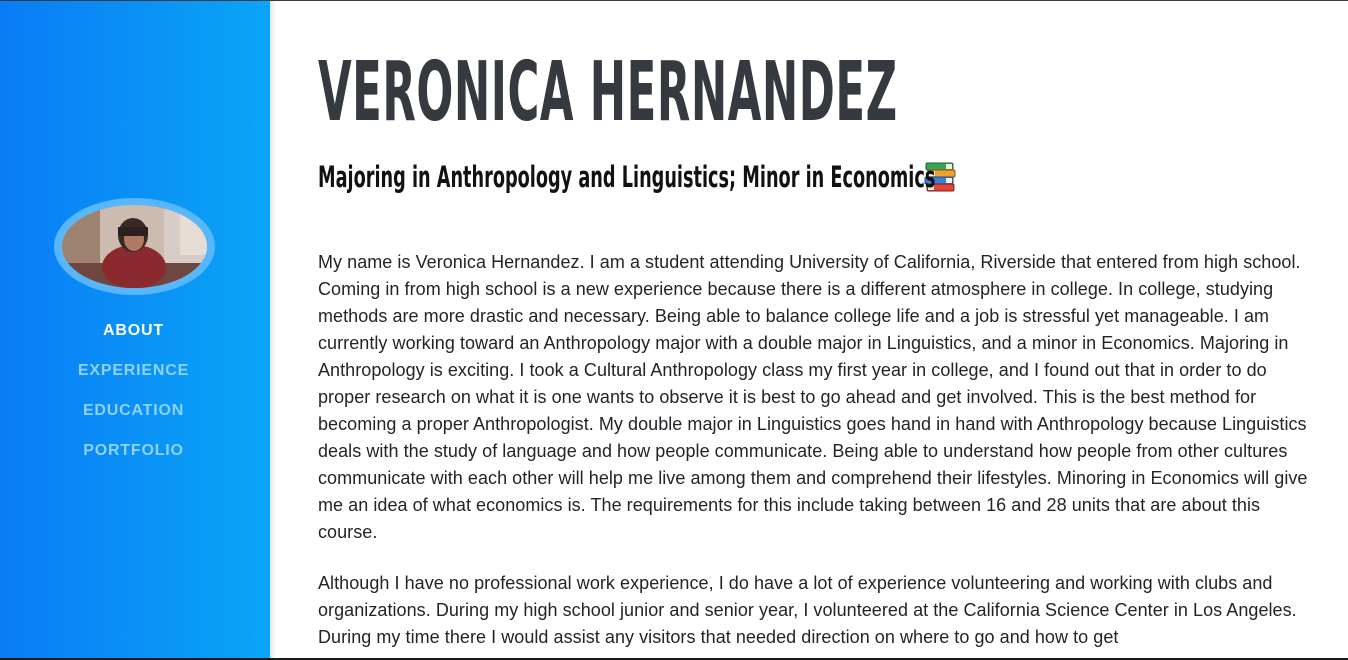 This screenshot has width=1348, height=660. I want to click on profile-photo-image, so click(134, 246).